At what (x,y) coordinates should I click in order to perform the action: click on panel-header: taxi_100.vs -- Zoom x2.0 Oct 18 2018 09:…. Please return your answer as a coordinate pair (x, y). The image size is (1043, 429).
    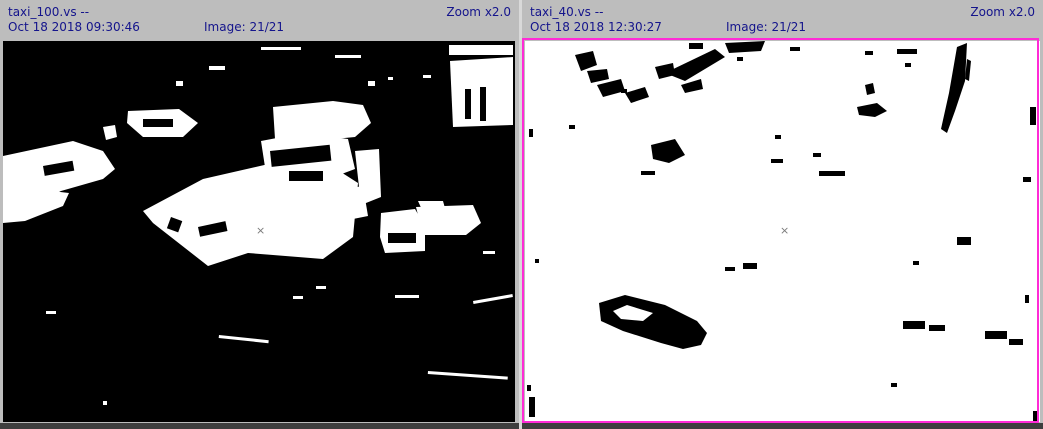
    Looking at the image, I should click on (259, 19).